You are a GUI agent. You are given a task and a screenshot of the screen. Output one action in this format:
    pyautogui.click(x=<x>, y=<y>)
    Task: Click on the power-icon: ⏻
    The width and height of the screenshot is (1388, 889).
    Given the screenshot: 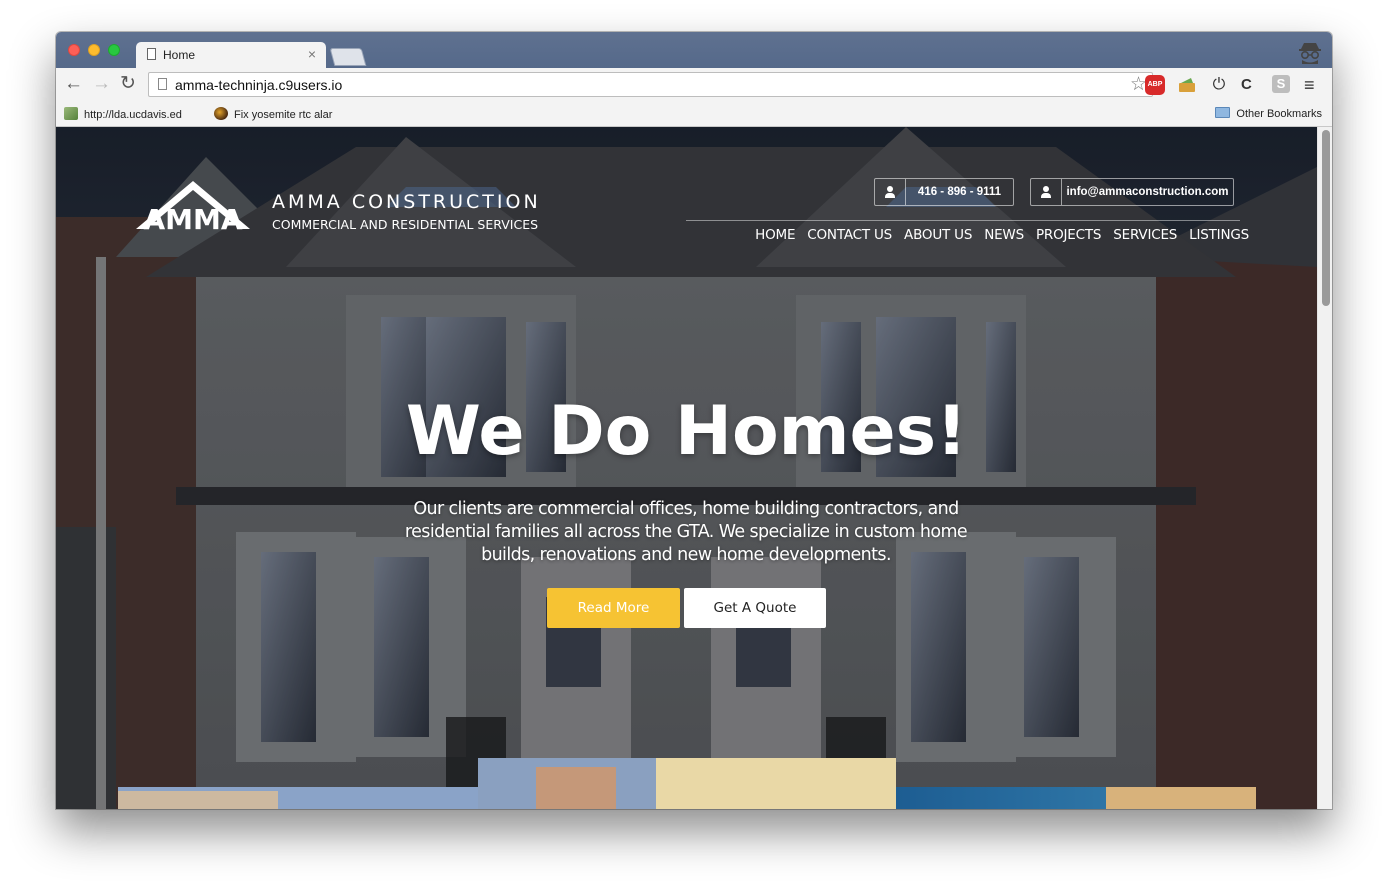 What is the action you would take?
    pyautogui.click(x=1219, y=84)
    